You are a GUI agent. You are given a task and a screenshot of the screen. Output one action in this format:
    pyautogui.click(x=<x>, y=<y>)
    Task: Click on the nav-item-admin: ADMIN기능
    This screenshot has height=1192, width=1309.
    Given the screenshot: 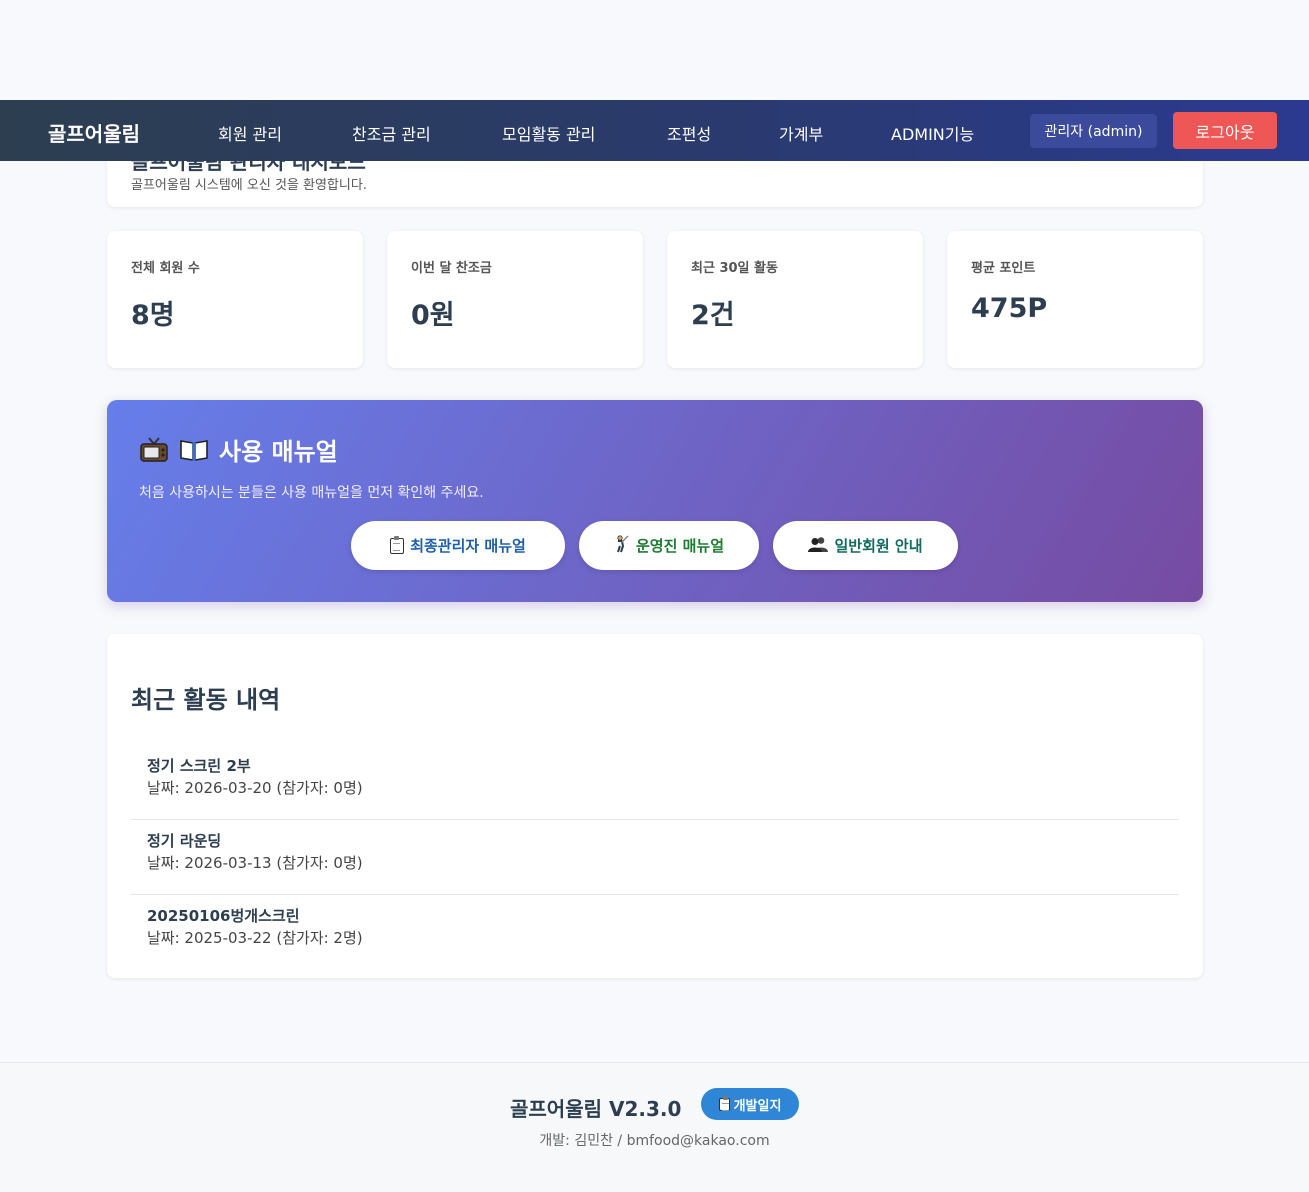 What is the action you would take?
    pyautogui.click(x=932, y=133)
    